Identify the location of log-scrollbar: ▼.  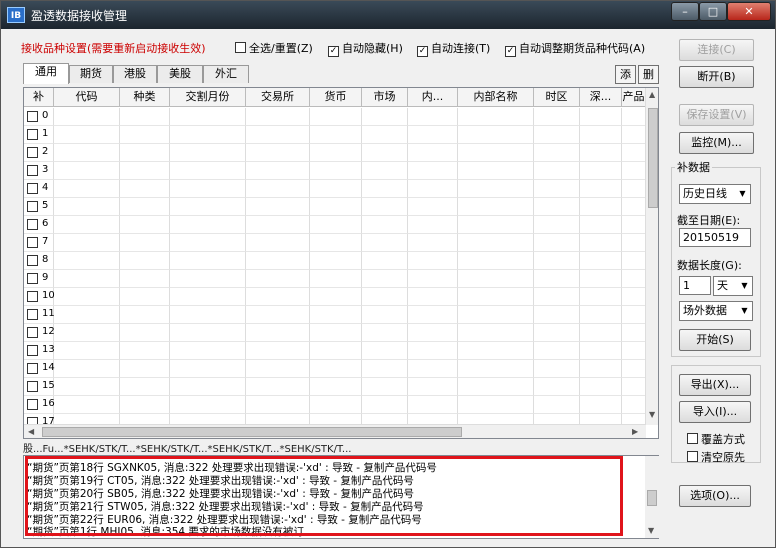
(652, 497).